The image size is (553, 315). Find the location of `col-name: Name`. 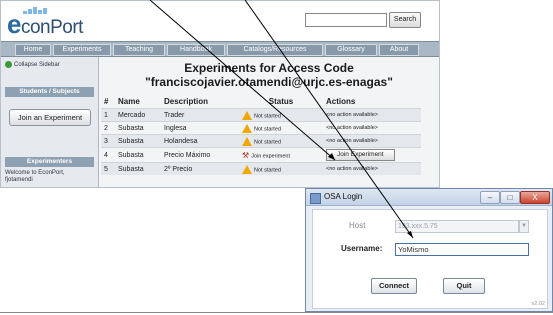

col-name: Name is located at coordinates (129, 101).